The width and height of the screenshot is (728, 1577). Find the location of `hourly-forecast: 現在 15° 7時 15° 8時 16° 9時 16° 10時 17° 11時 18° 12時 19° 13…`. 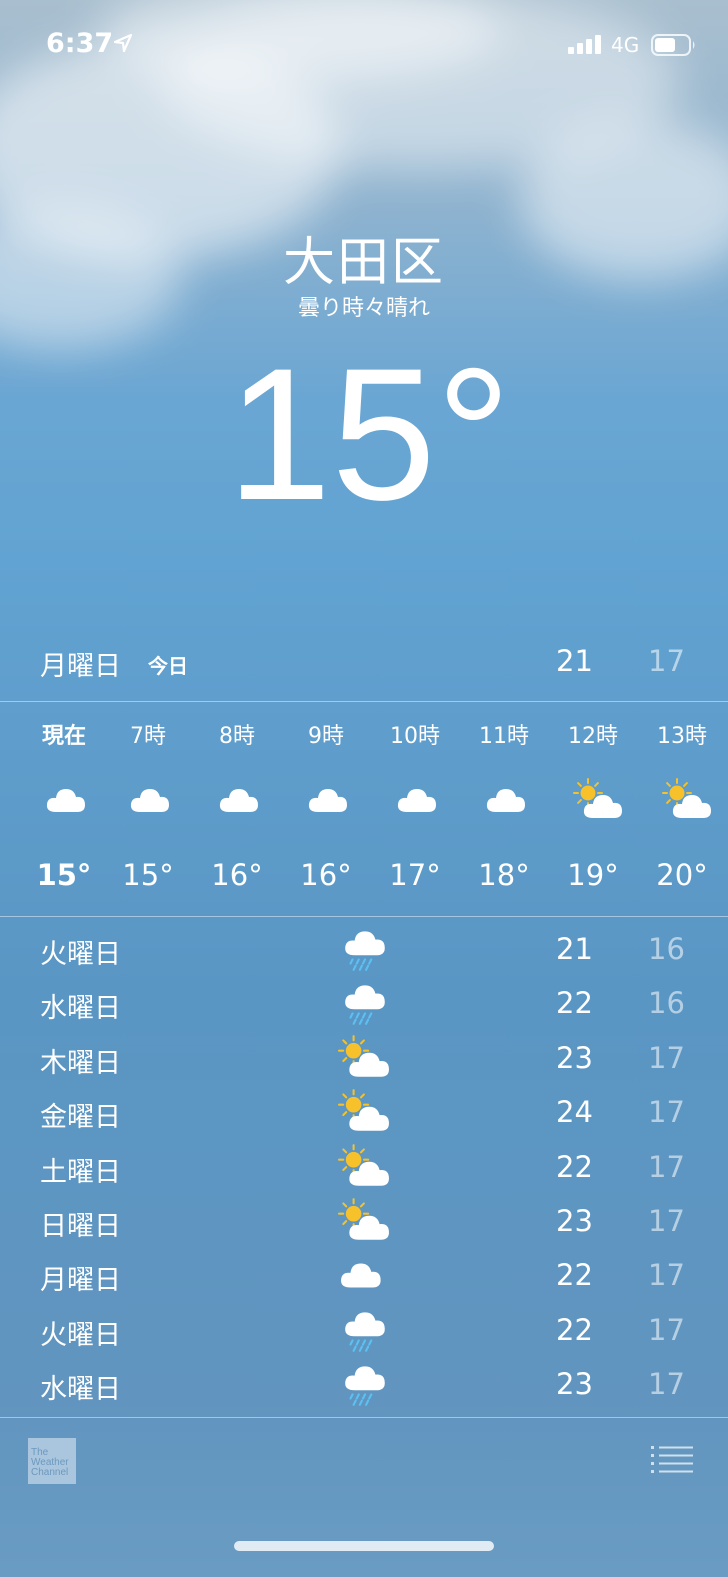

hourly-forecast: 現在 15° 7時 15° 8時 16° 9時 16° 10時 17° 11時 18° 12時 19° 13… is located at coordinates (364, 809).